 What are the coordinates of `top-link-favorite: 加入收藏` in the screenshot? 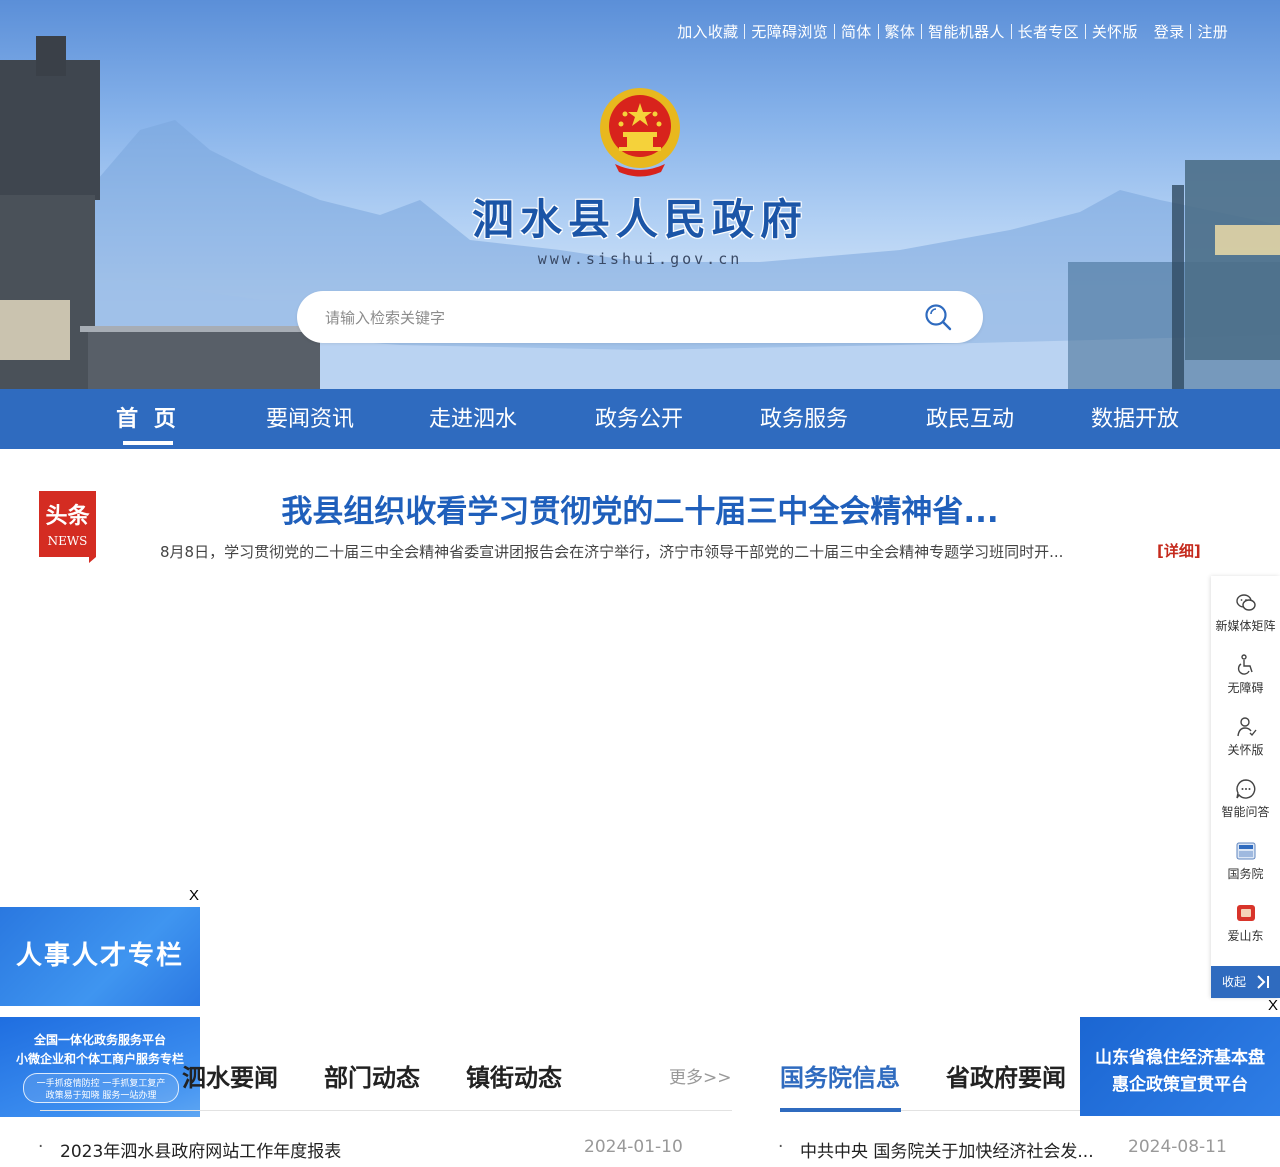 It's located at (707, 31).